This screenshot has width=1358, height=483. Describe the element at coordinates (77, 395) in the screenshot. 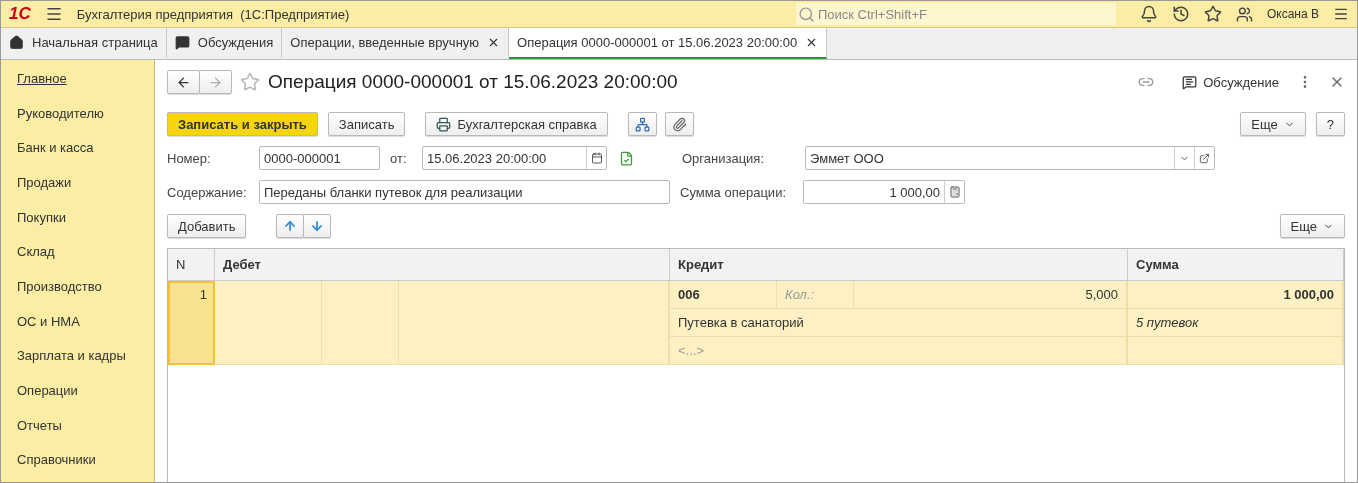

I see `sidebar-item: Операции` at that location.